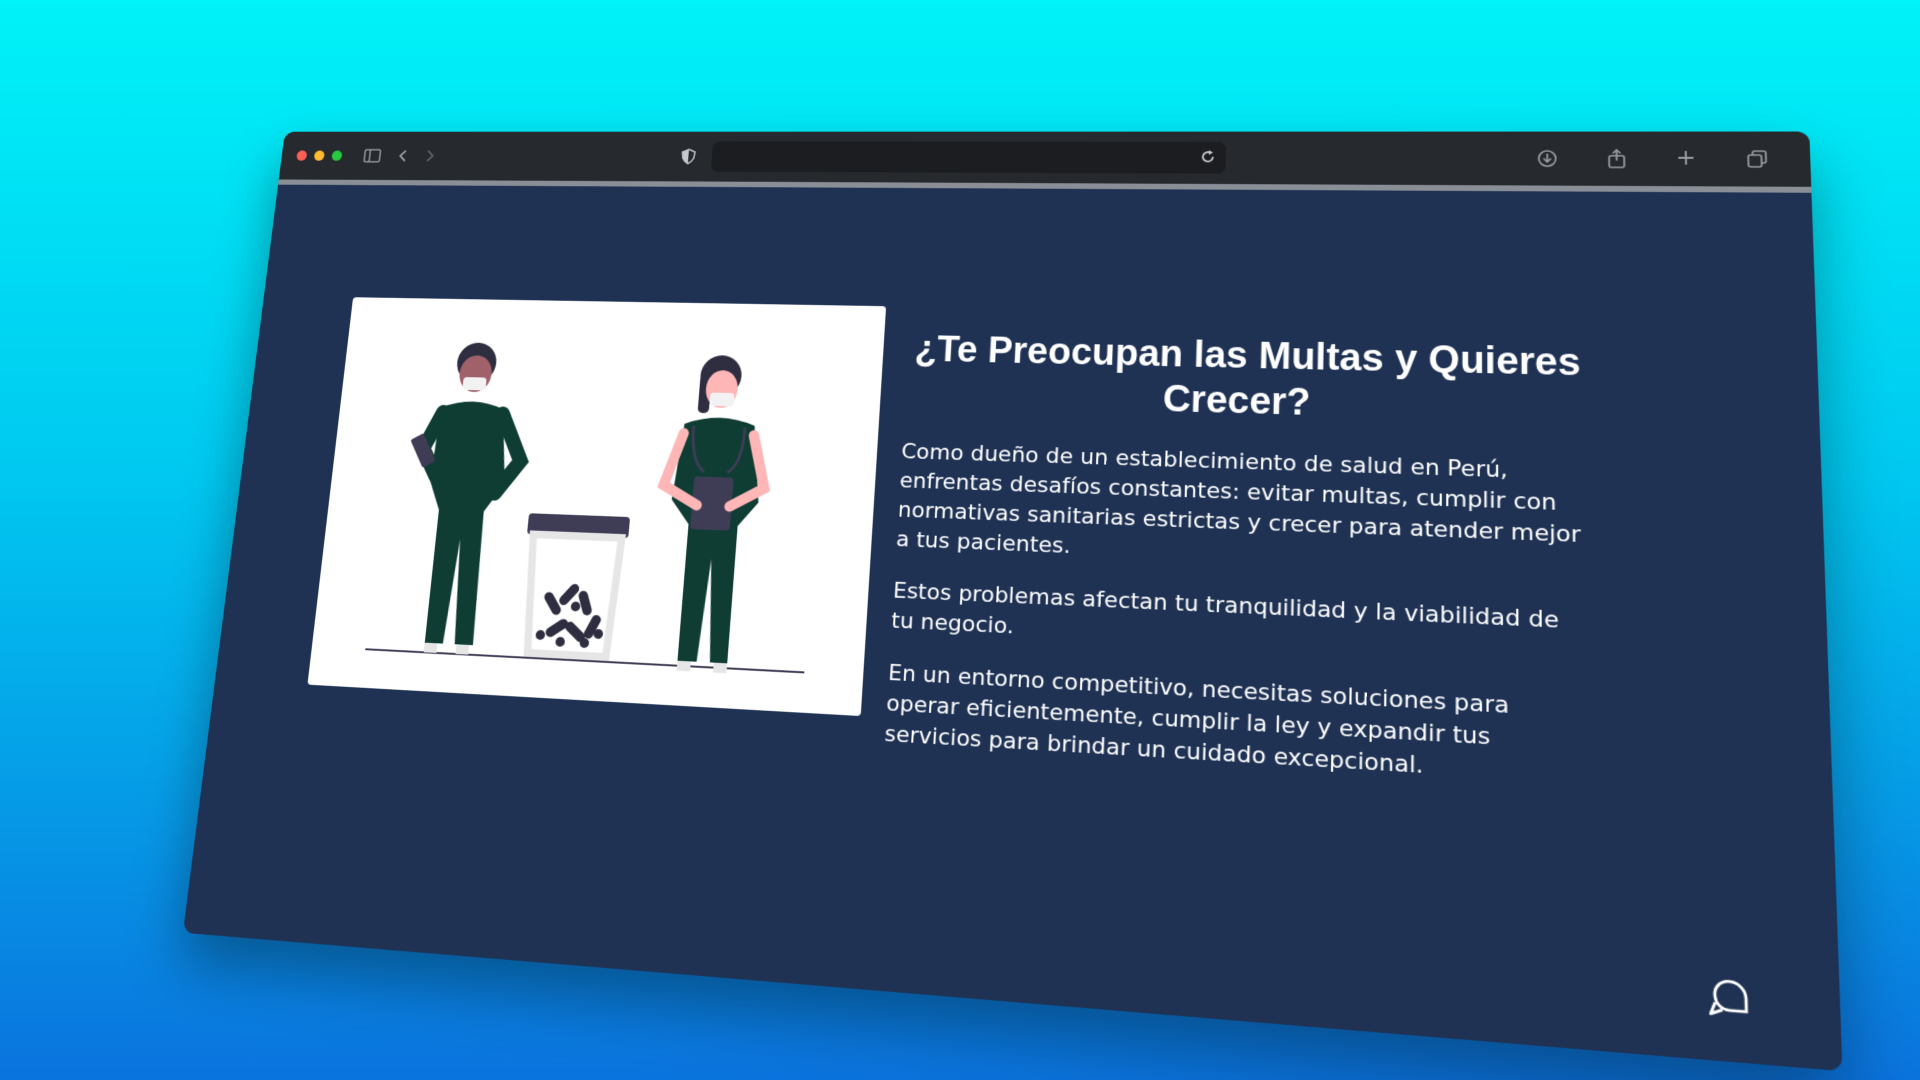 The height and width of the screenshot is (1080, 1920). I want to click on chat-help-button, so click(1729, 1001).